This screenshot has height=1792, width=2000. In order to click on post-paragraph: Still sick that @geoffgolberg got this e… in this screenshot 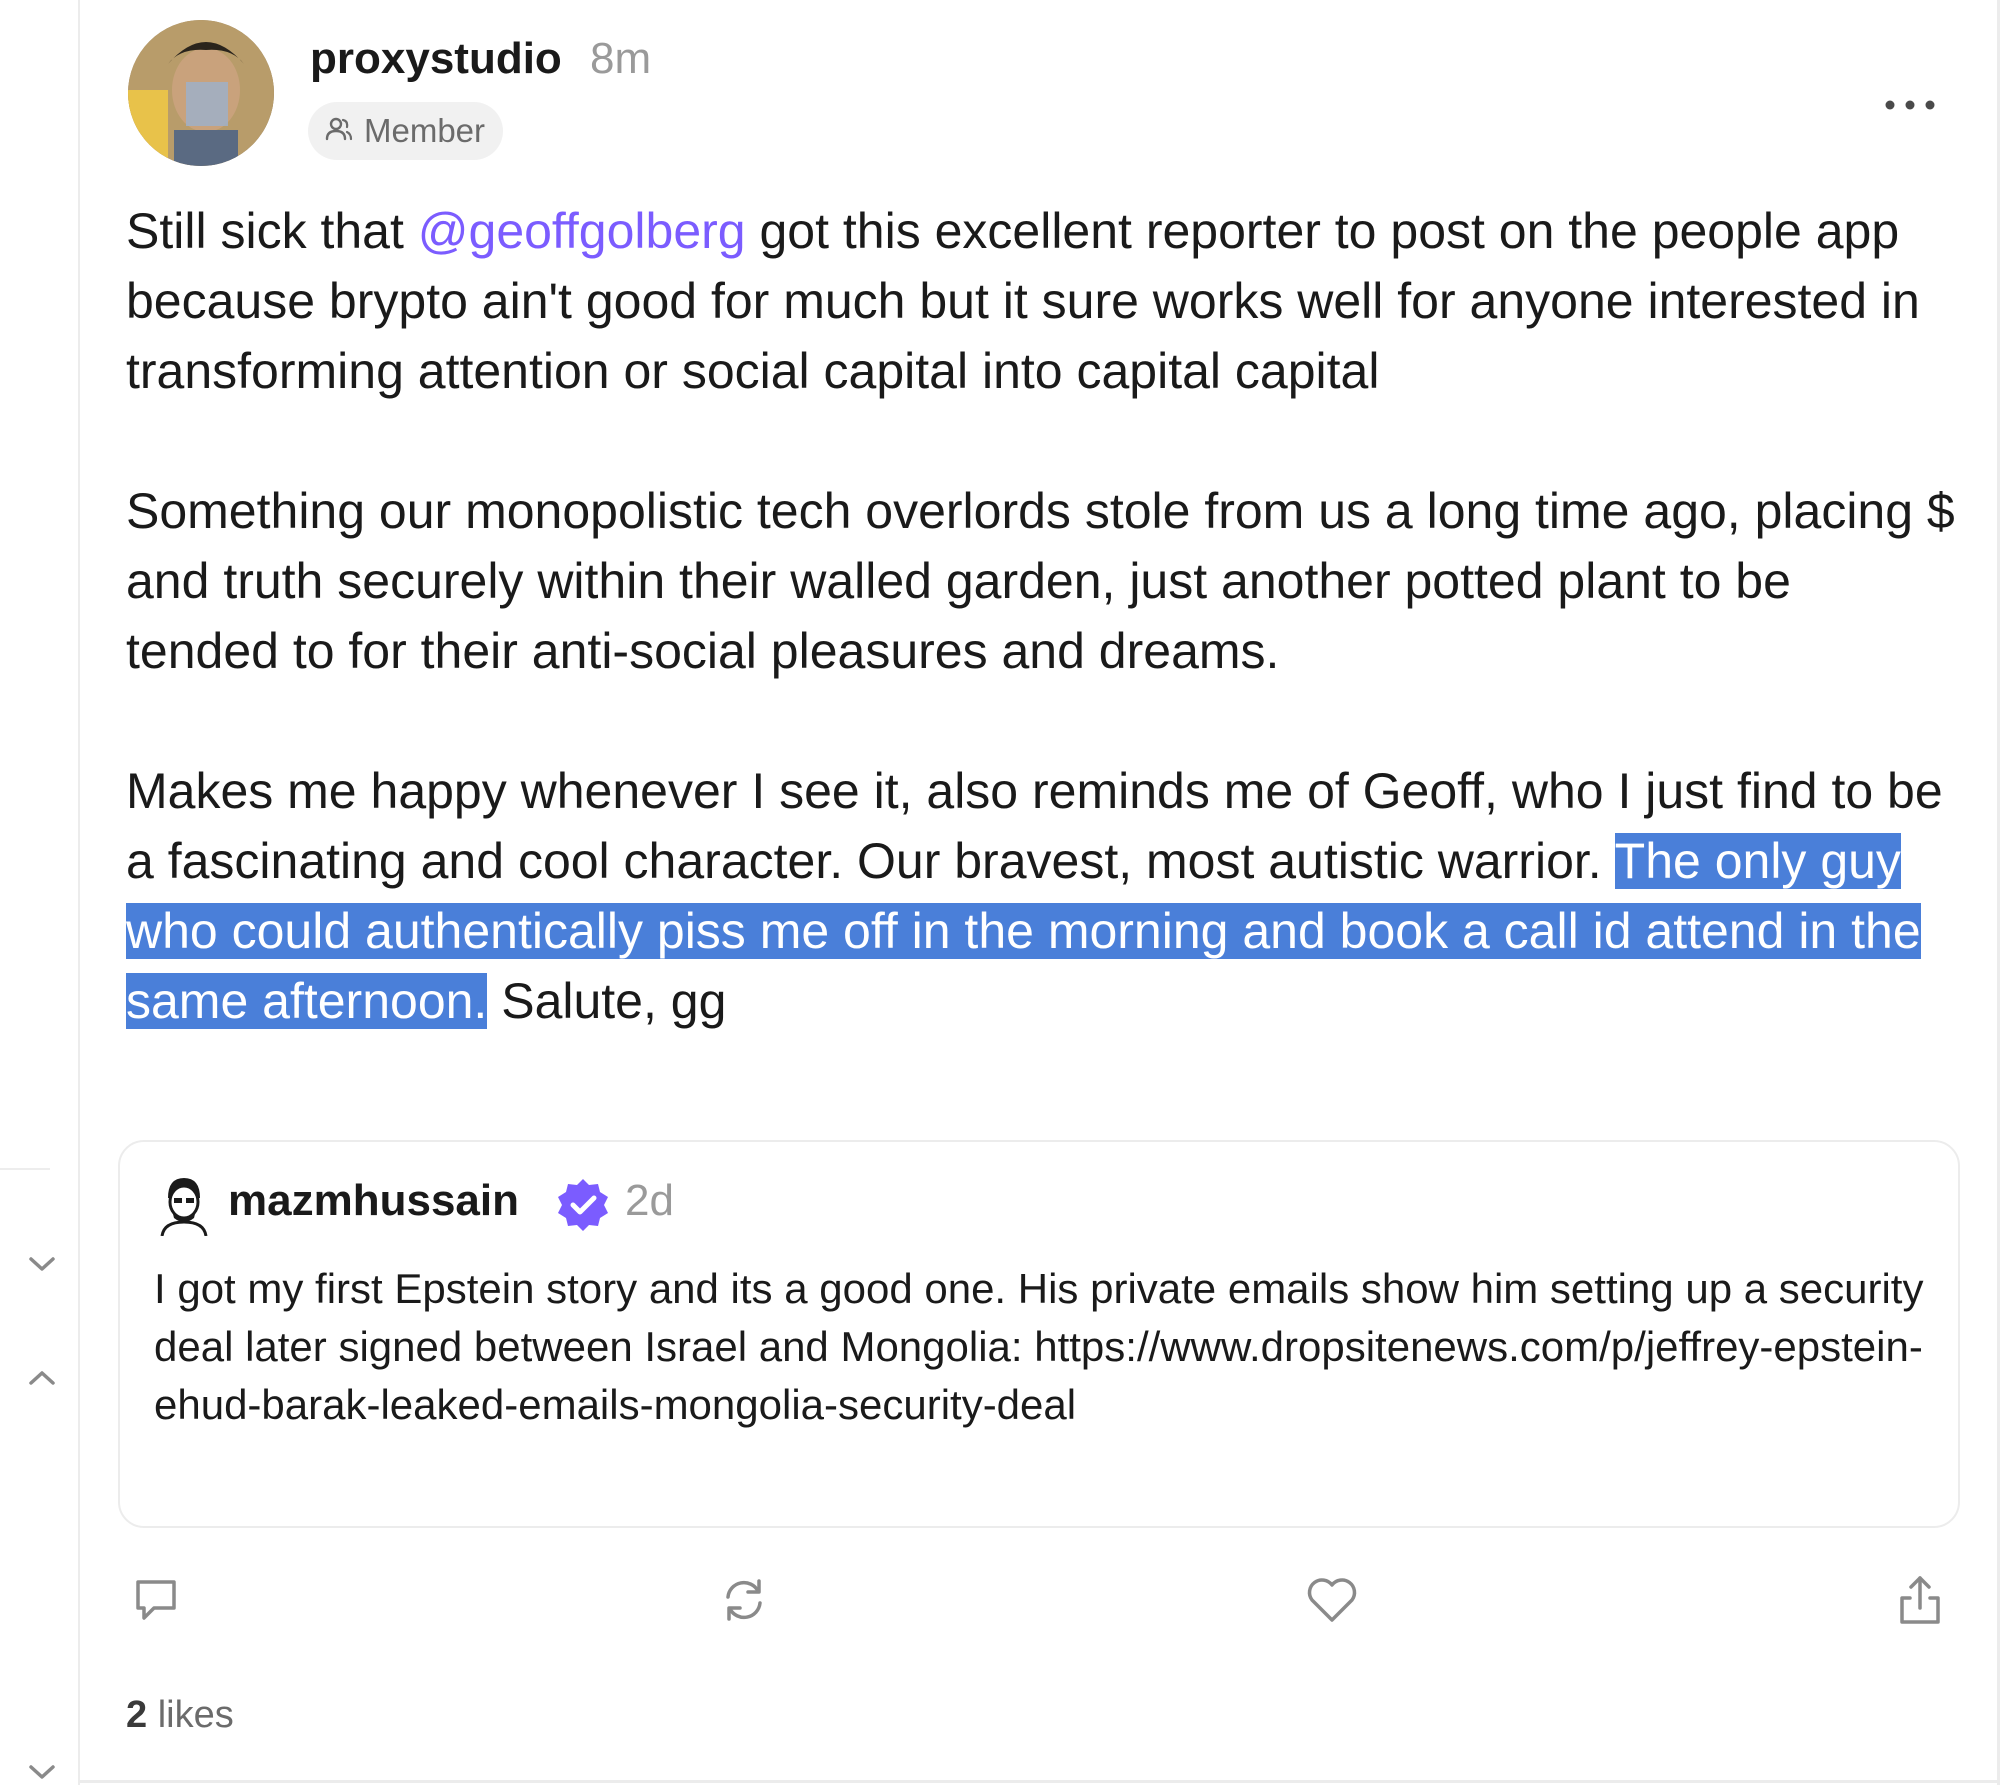, I will do `click(1041, 301)`.